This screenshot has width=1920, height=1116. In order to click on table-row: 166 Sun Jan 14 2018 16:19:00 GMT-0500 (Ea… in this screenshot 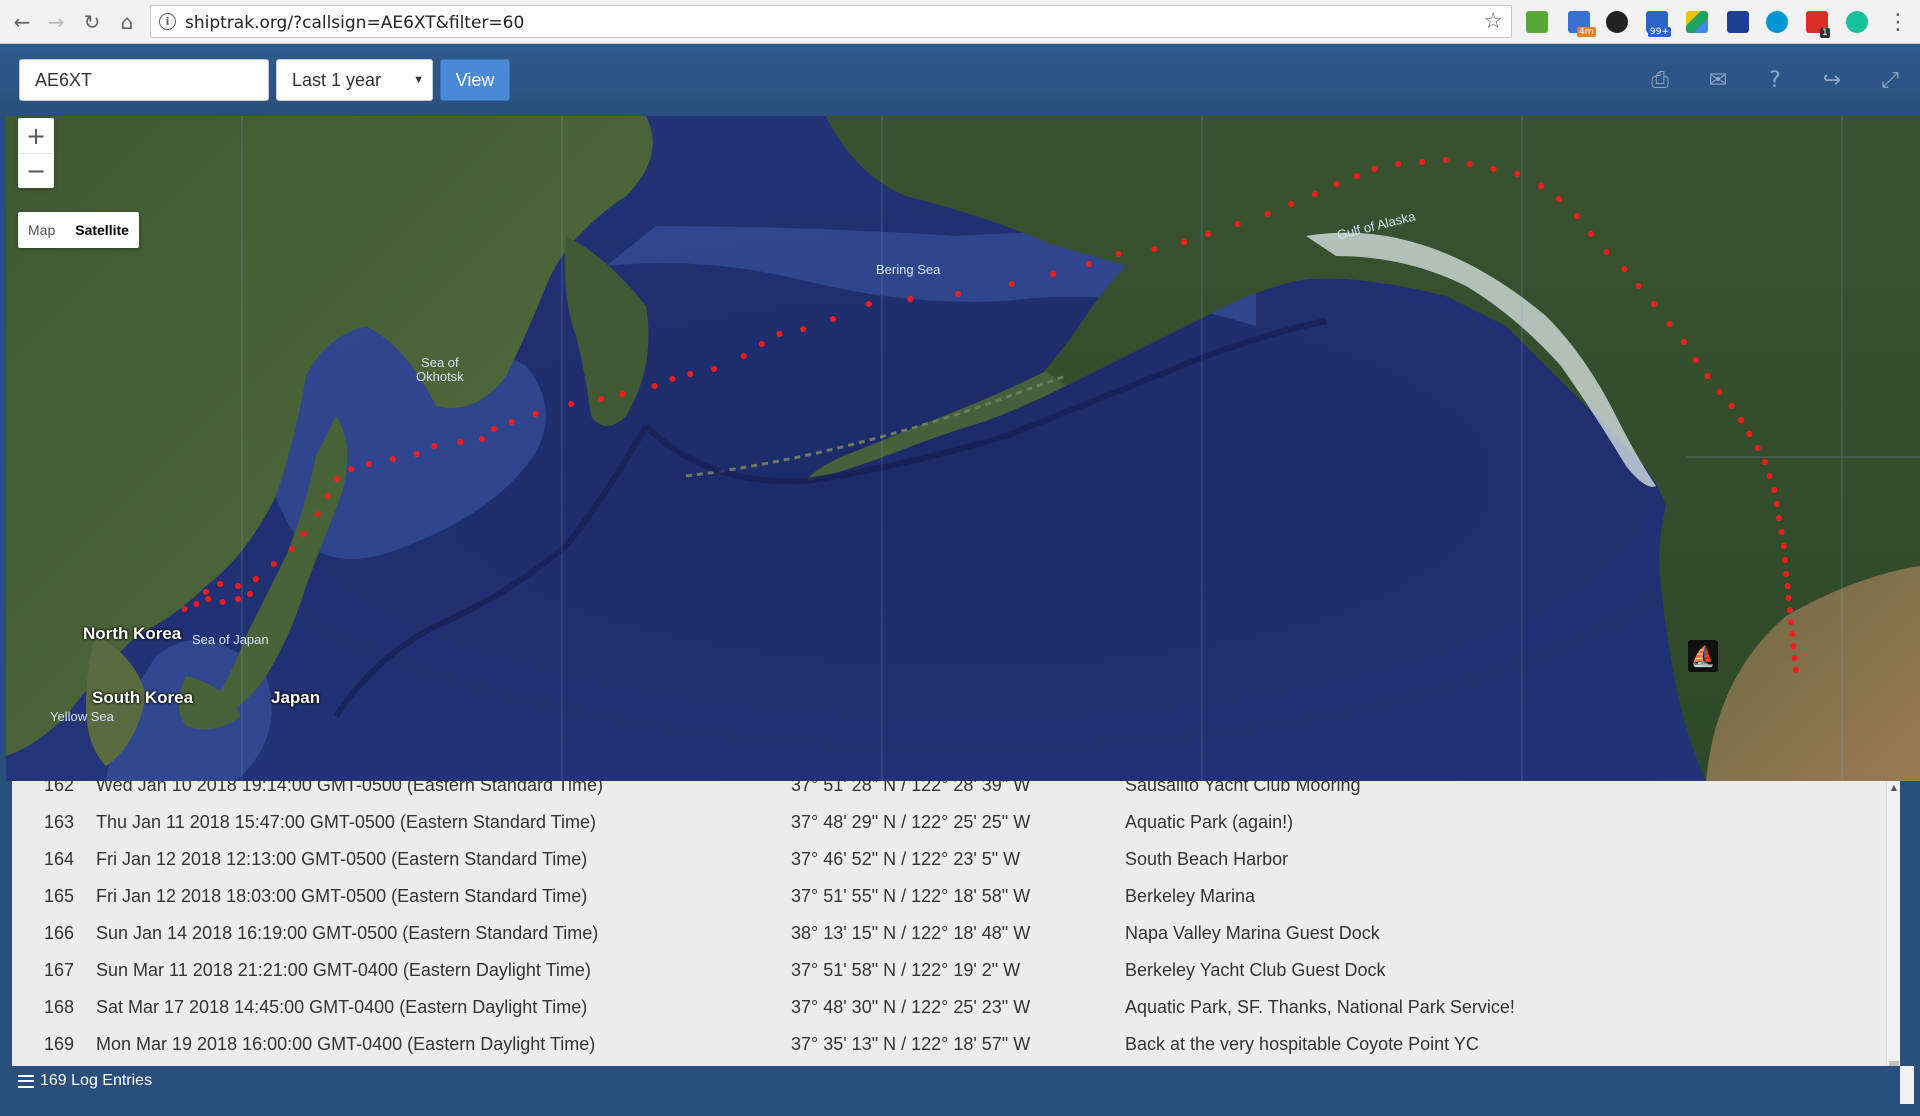, I will do `click(949, 933)`.